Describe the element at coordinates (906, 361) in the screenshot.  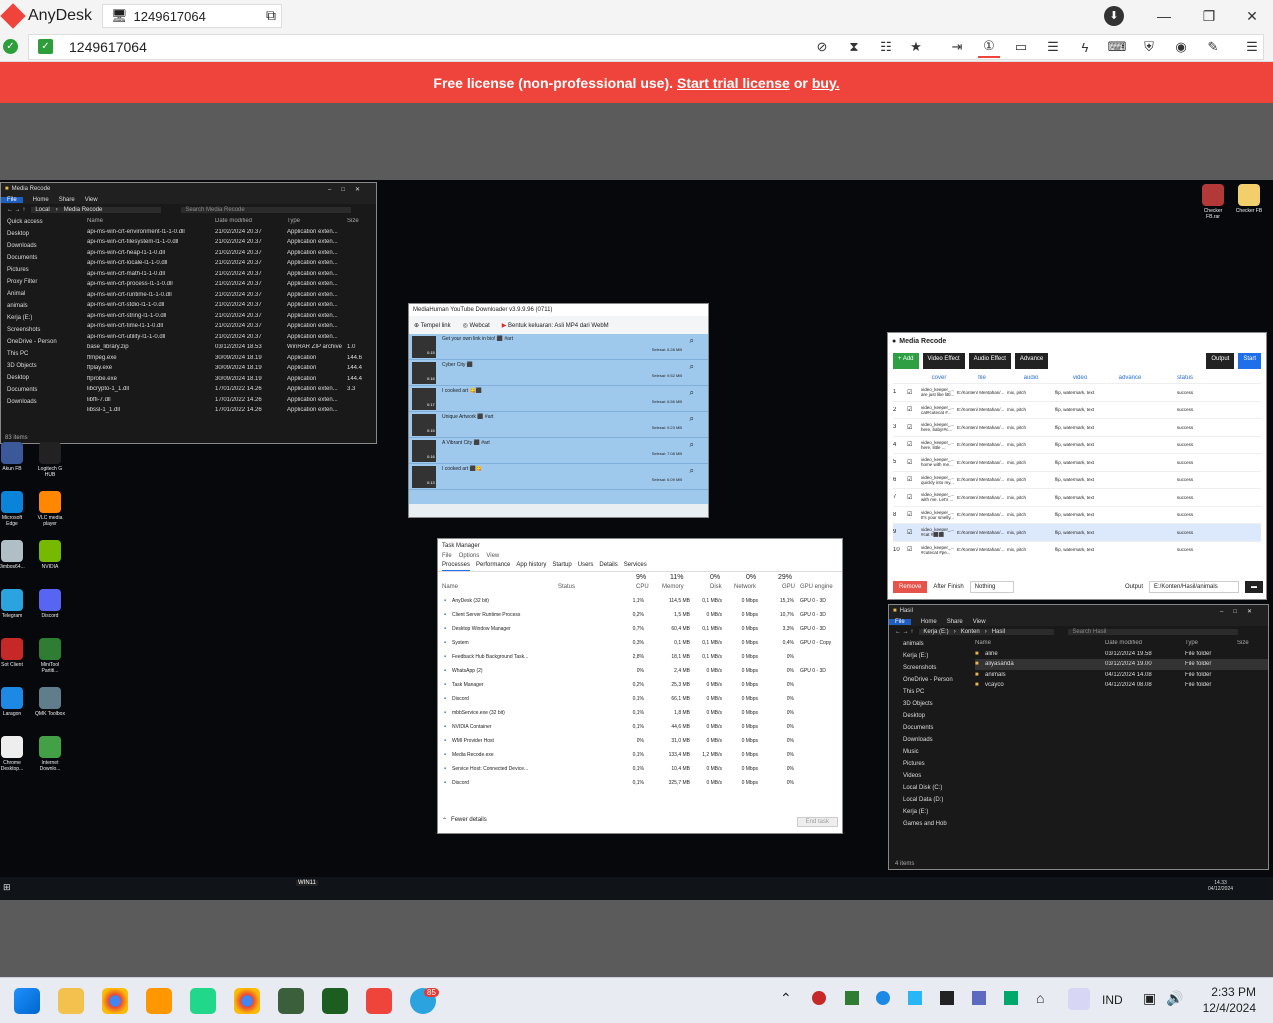
I see `add-button: + Add` at that location.